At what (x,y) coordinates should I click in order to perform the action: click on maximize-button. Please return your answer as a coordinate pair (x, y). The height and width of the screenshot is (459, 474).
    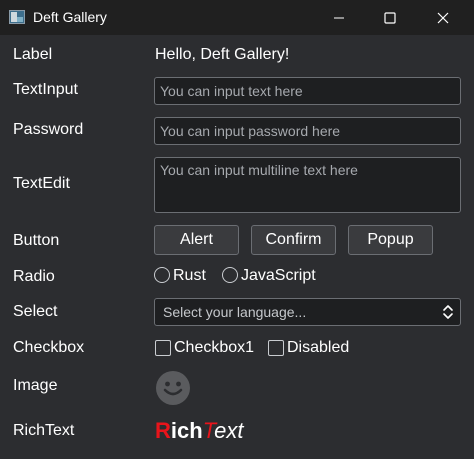
    Looking at the image, I should click on (390, 17).